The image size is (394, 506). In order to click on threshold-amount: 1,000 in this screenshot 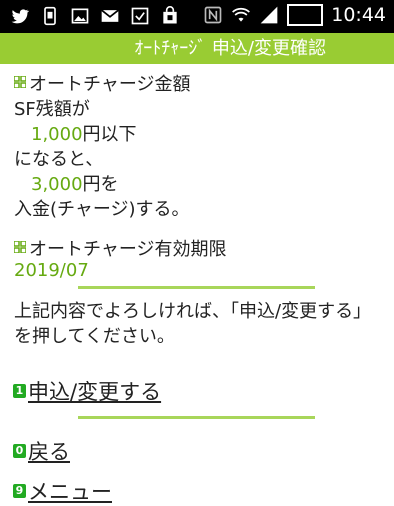, I will do `click(57, 134)`.